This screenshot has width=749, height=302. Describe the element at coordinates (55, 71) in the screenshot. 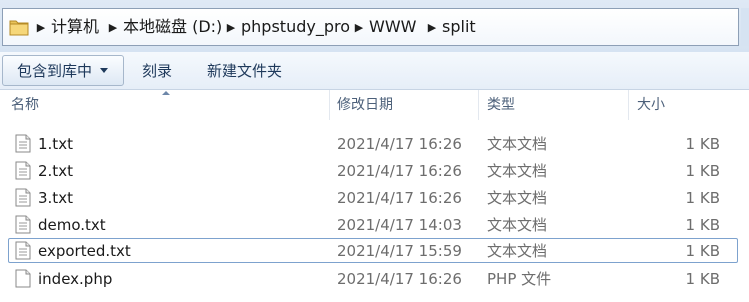

I see `include-in-library-label: 包含到库中` at that location.